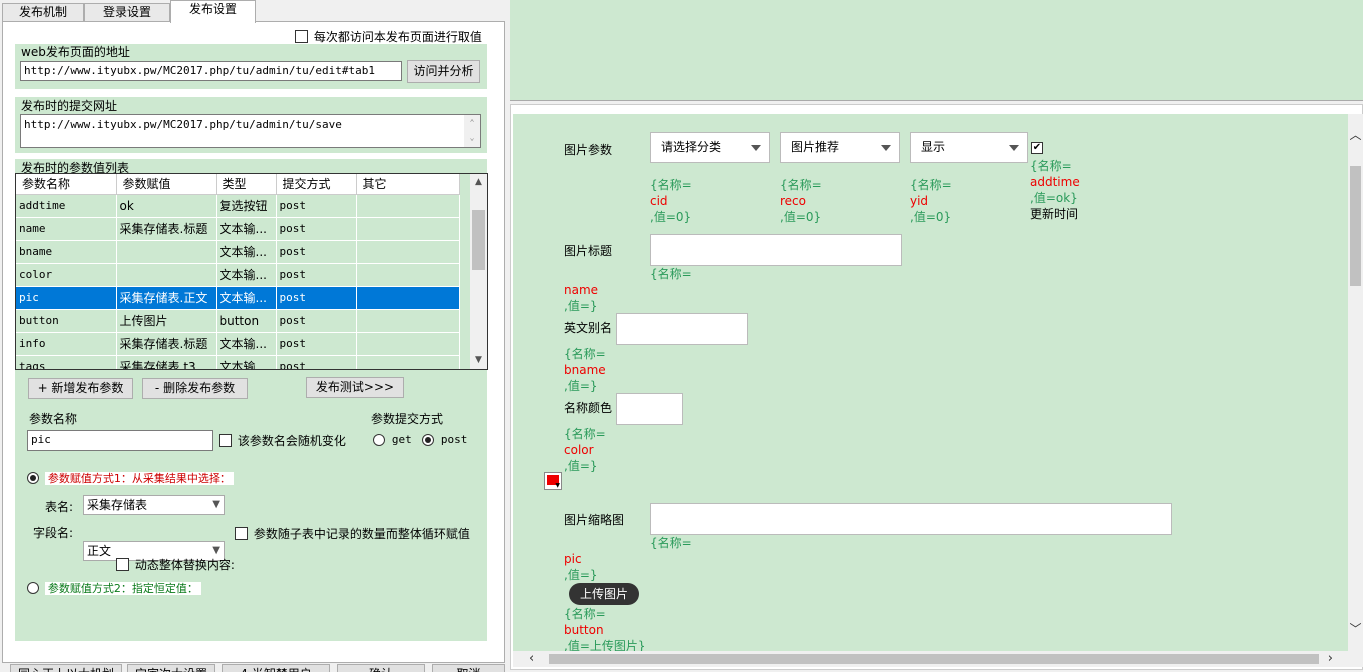 This screenshot has width=1363, height=672. I want to click on mode2-label: 参数赋值方式2：指定恒定值：, so click(122, 588).